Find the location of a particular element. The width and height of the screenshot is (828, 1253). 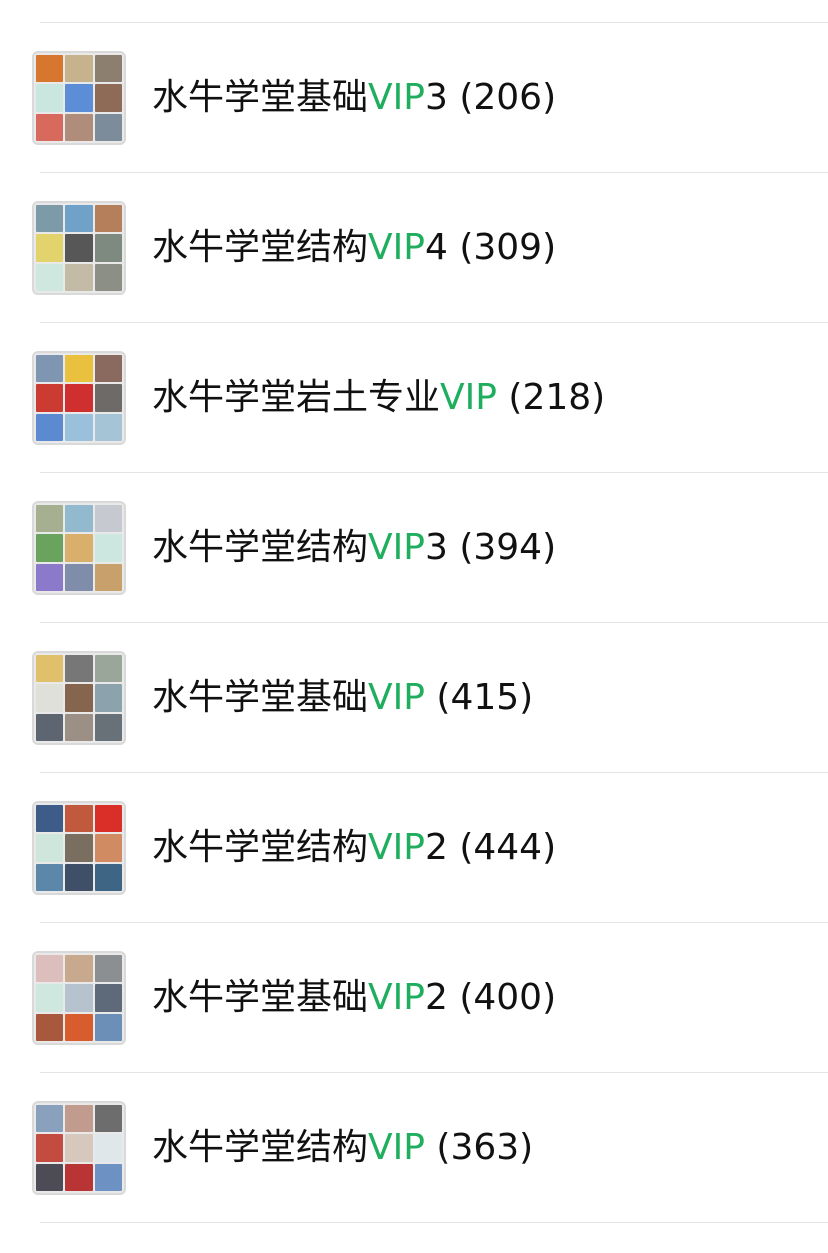

group-chat-item: 水牛学堂基础VIP2 (400) is located at coordinates (430, 998).